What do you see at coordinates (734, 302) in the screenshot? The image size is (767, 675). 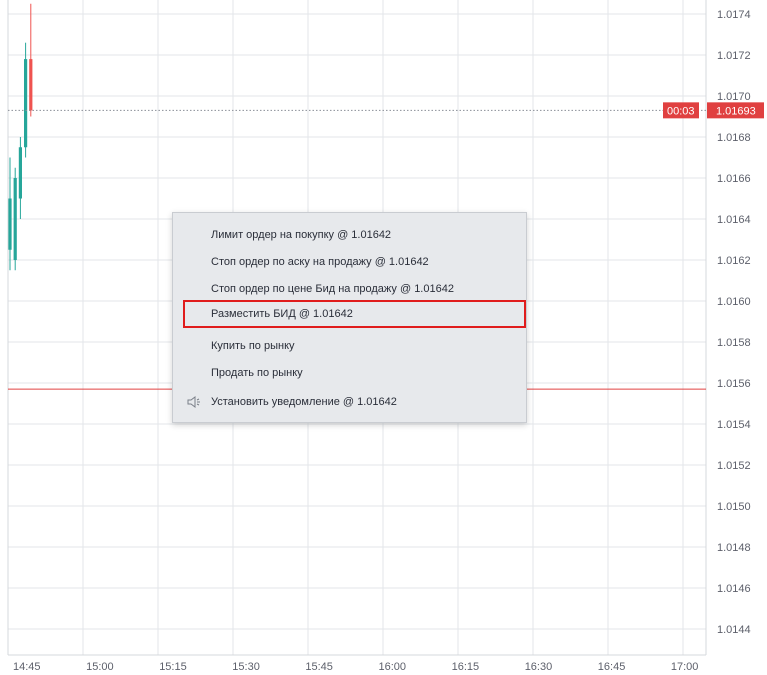 I see `price-tick-label: 1.0160` at bounding box center [734, 302].